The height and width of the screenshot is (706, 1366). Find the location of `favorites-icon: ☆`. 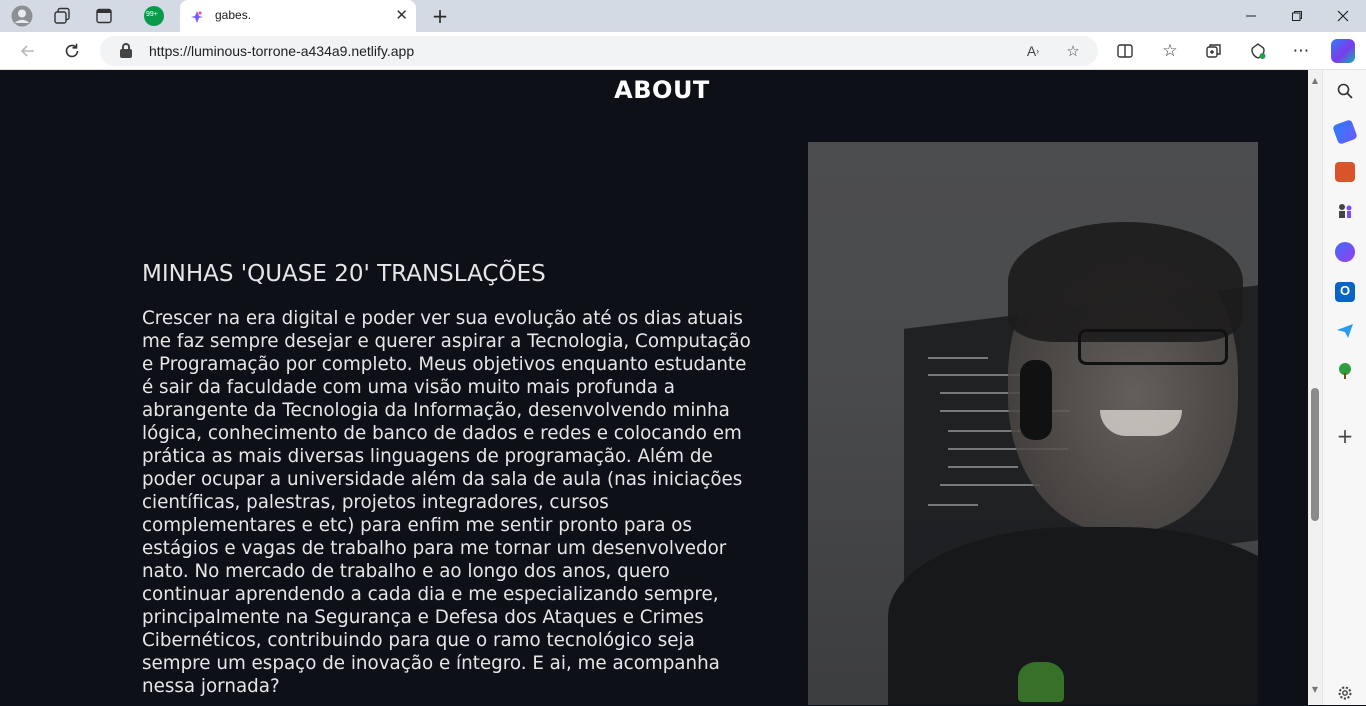

favorites-icon: ☆ is located at coordinates (1170, 51).